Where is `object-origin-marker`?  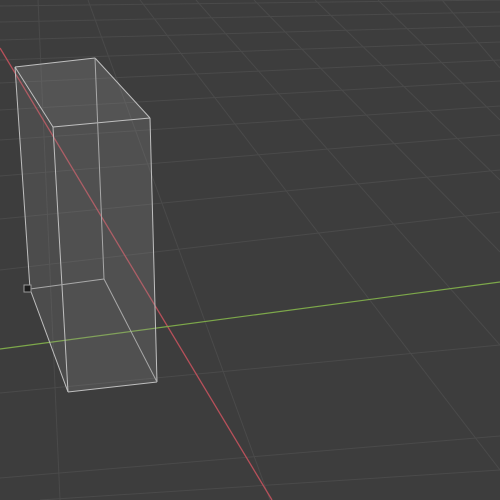
object-origin-marker is located at coordinates (27, 288).